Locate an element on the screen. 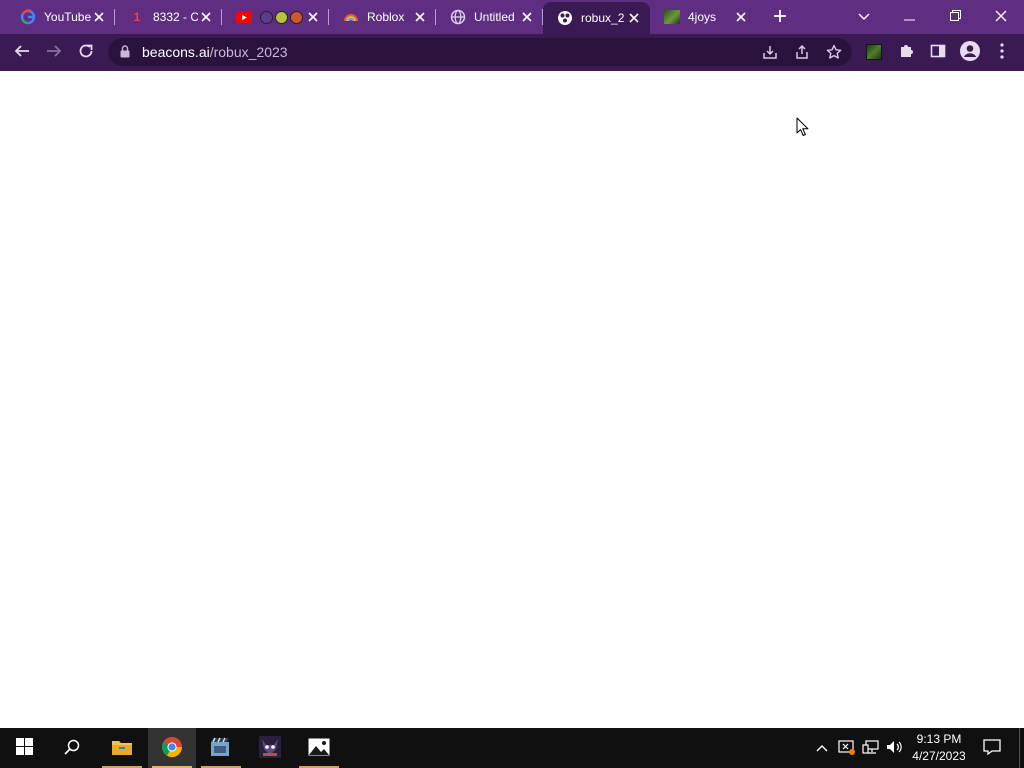 This screenshot has height=768, width=1024. youtube-icon is located at coordinates (244, 17).